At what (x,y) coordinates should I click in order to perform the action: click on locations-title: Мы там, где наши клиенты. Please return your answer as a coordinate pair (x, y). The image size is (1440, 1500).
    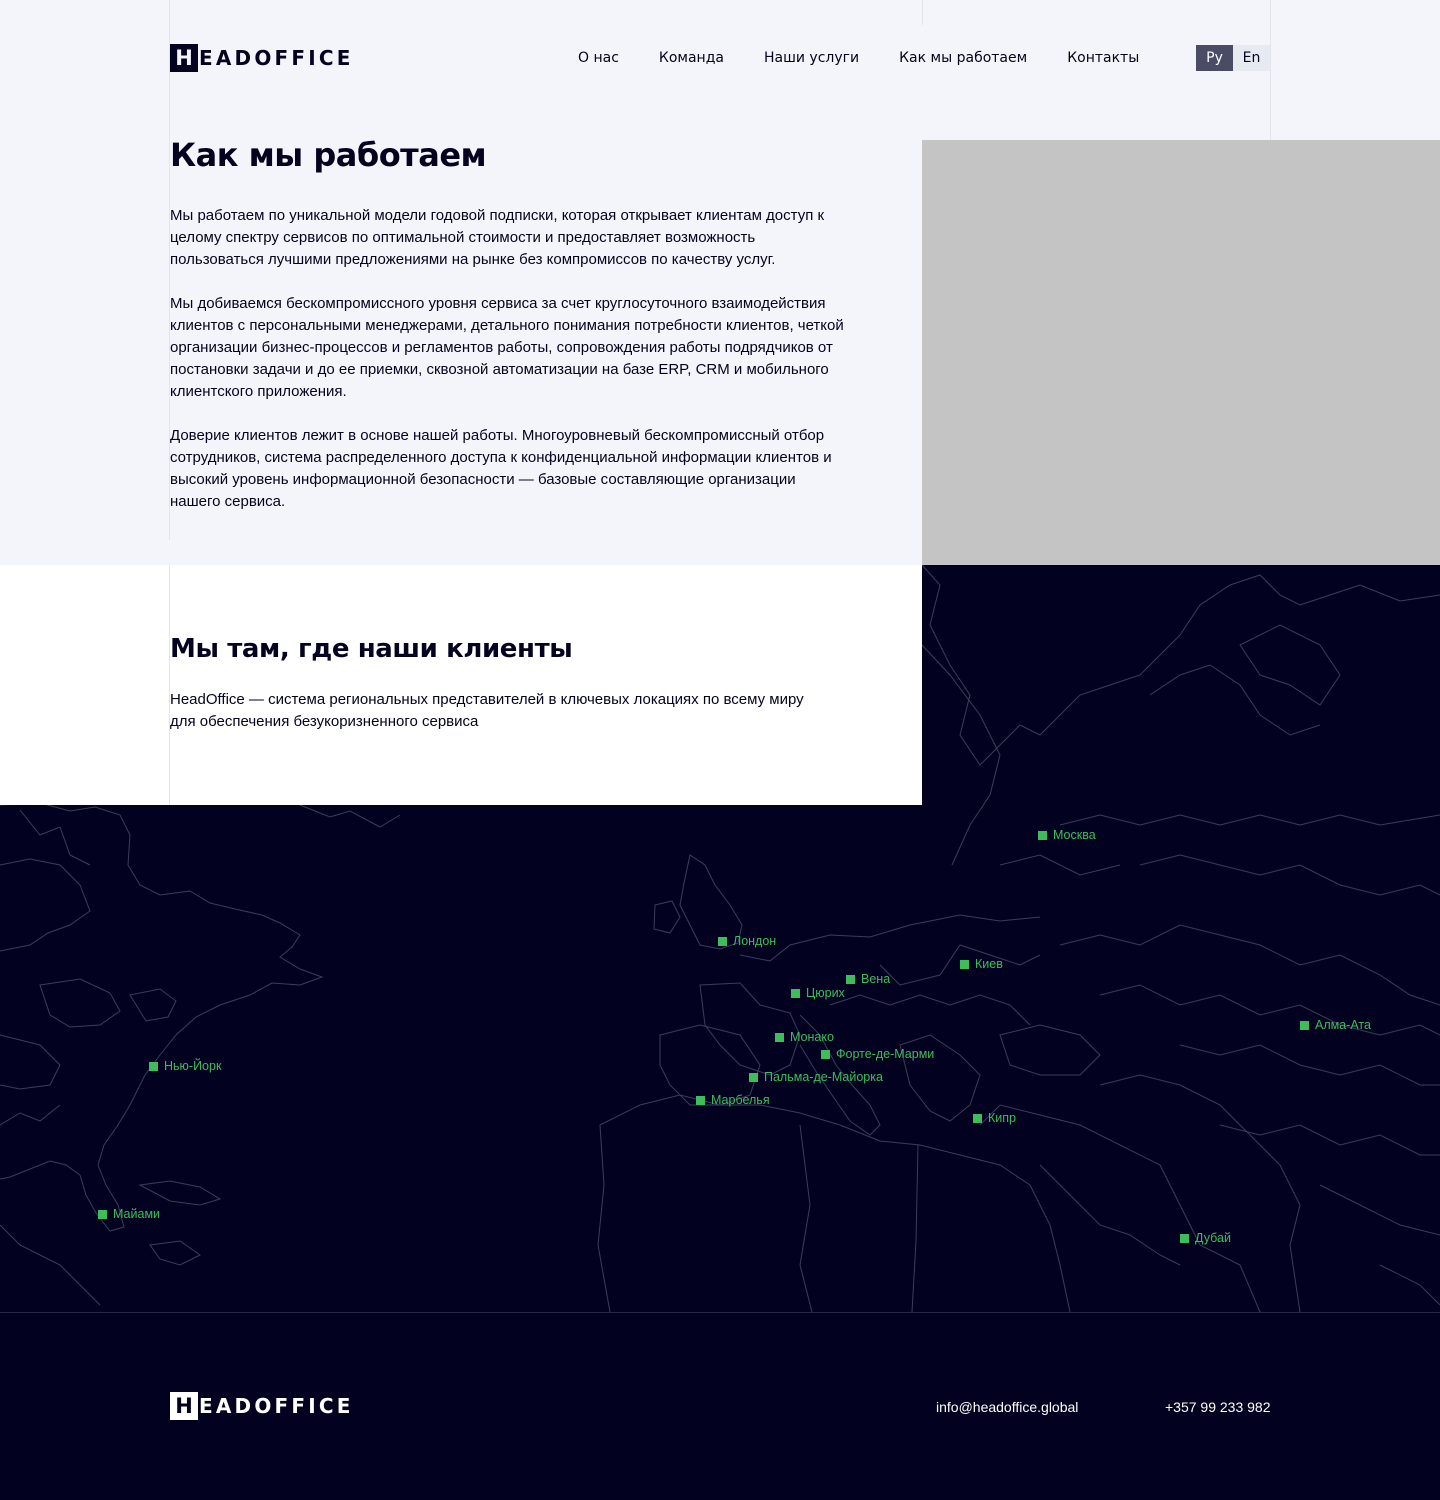
    Looking at the image, I should click on (371, 649).